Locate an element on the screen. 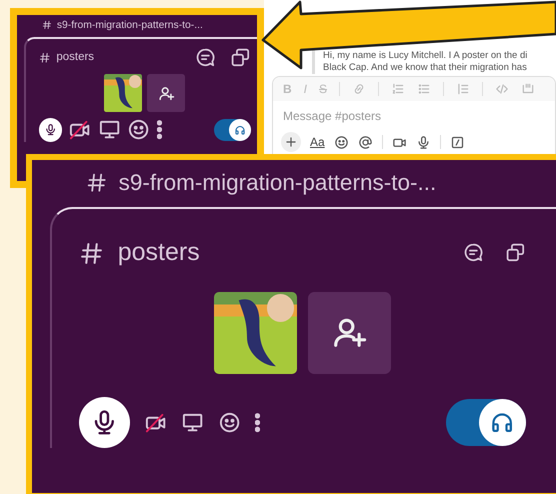 The width and height of the screenshot is (556, 494). mention-icon is located at coordinates (365, 142).